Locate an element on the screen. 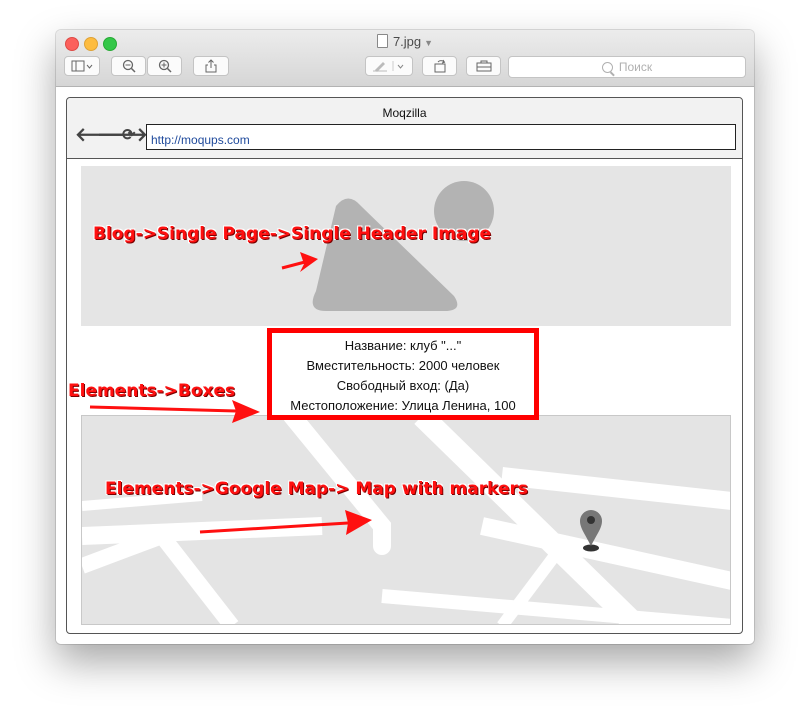  sidebar-toggle-button is located at coordinates (82, 66).